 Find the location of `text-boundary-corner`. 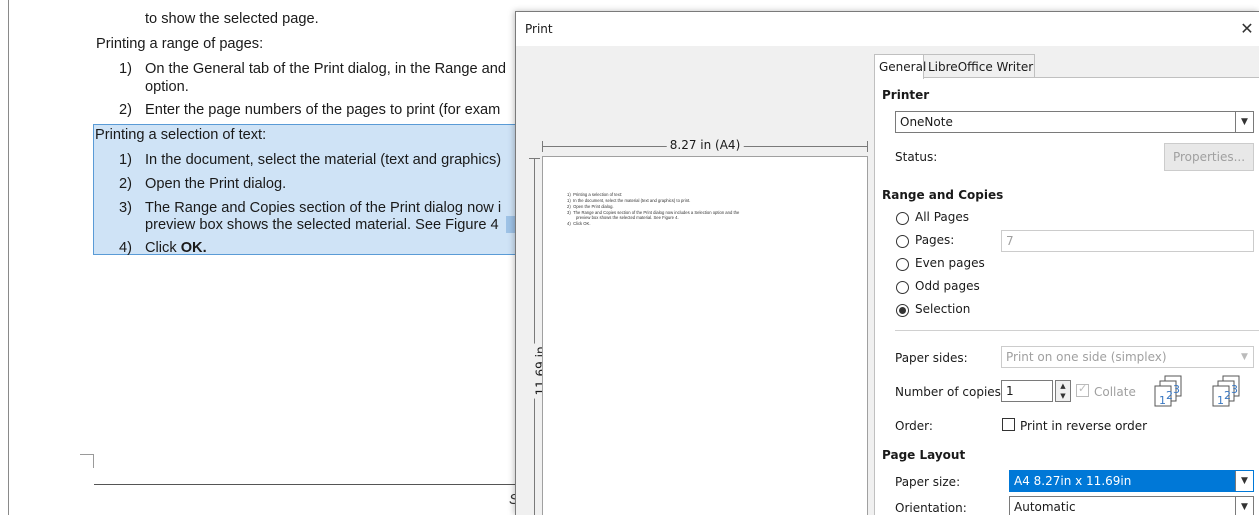

text-boundary-corner is located at coordinates (87, 461).